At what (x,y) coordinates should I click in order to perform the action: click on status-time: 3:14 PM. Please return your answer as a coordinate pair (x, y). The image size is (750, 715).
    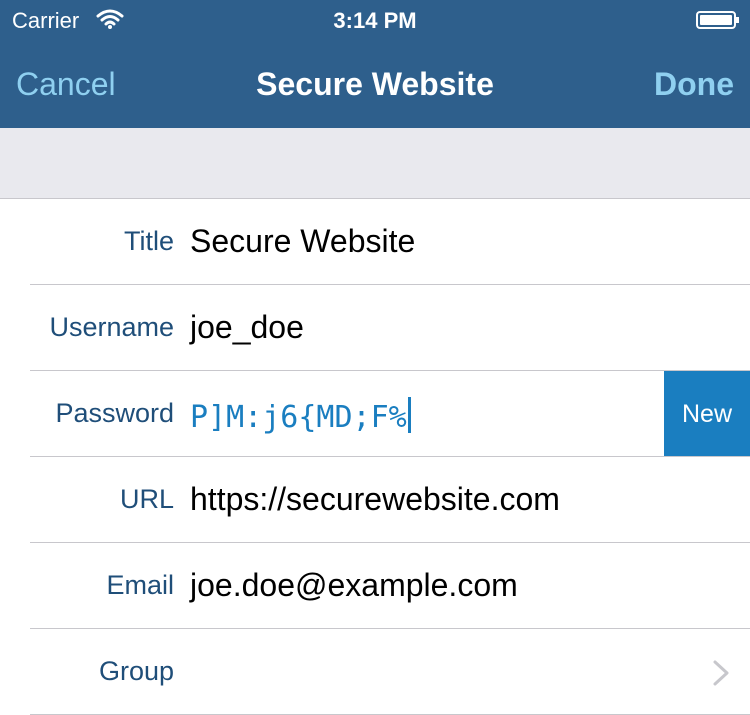
    Looking at the image, I should click on (375, 20).